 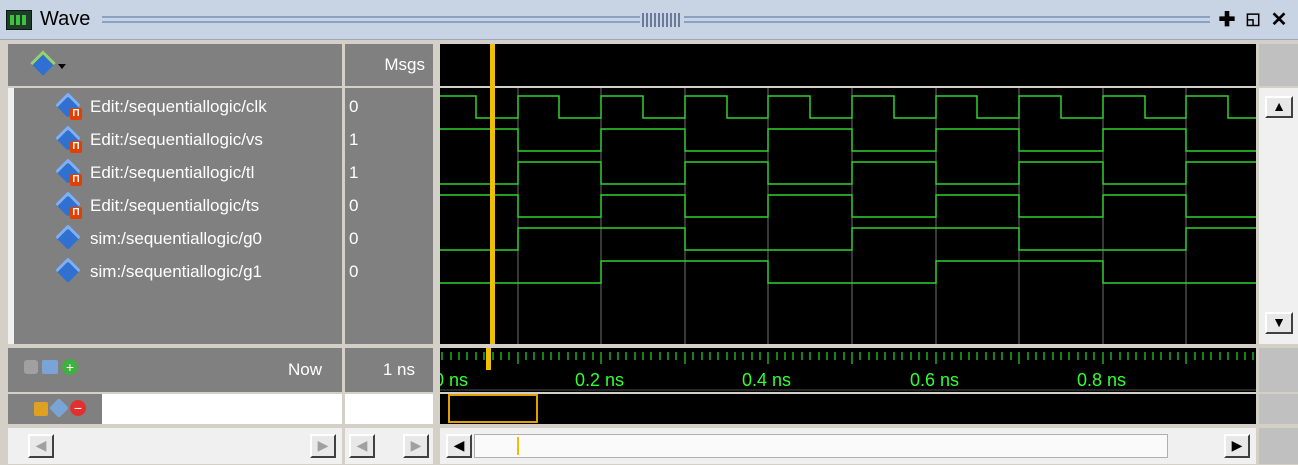 What do you see at coordinates (41, 446) in the screenshot?
I see `names-scroll-left-button: ◀` at bounding box center [41, 446].